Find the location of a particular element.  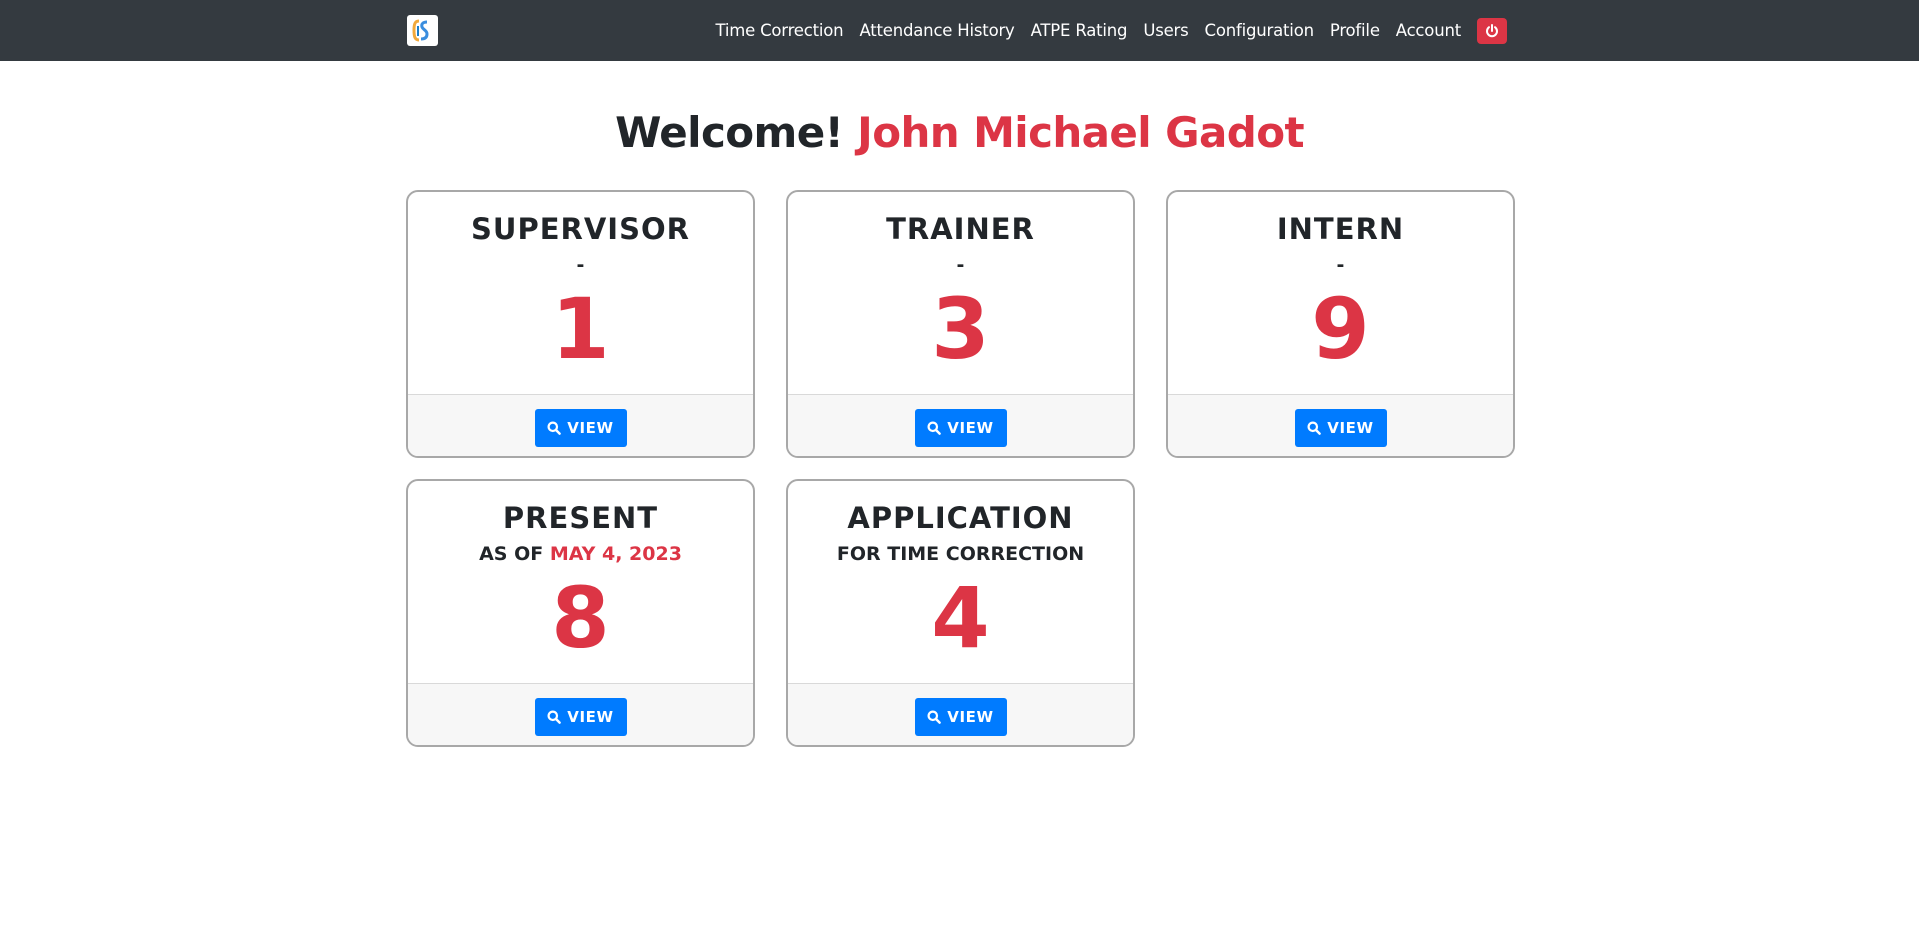

welcome-user-name: John Michael Gadot is located at coordinates (1080, 132).